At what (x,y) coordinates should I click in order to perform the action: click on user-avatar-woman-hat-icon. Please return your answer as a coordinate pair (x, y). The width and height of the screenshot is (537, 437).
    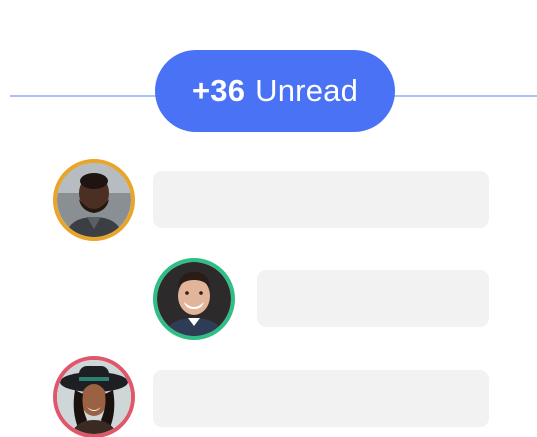
    Looking at the image, I should click on (94, 396).